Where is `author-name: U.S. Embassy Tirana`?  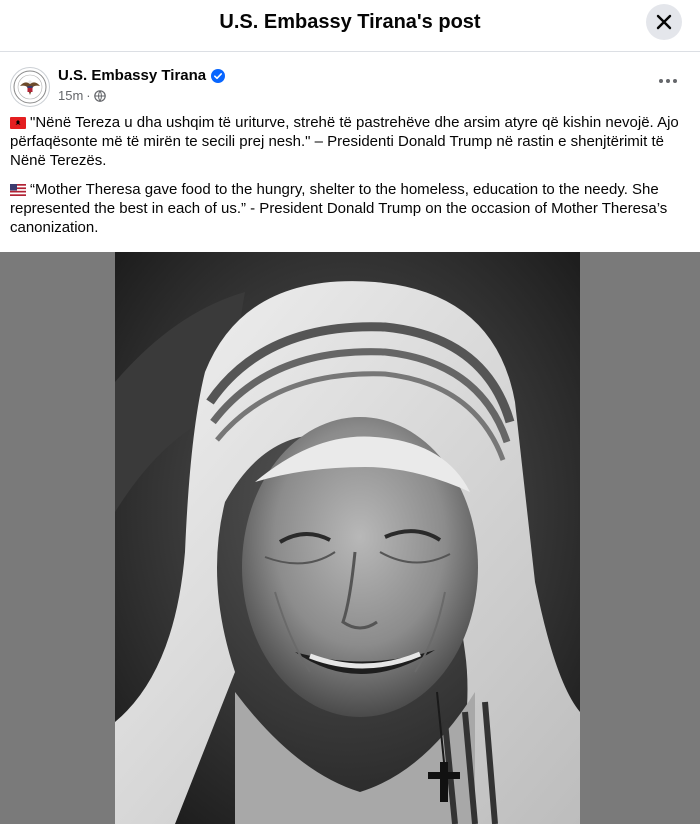
author-name: U.S. Embassy Tirana is located at coordinates (132, 75).